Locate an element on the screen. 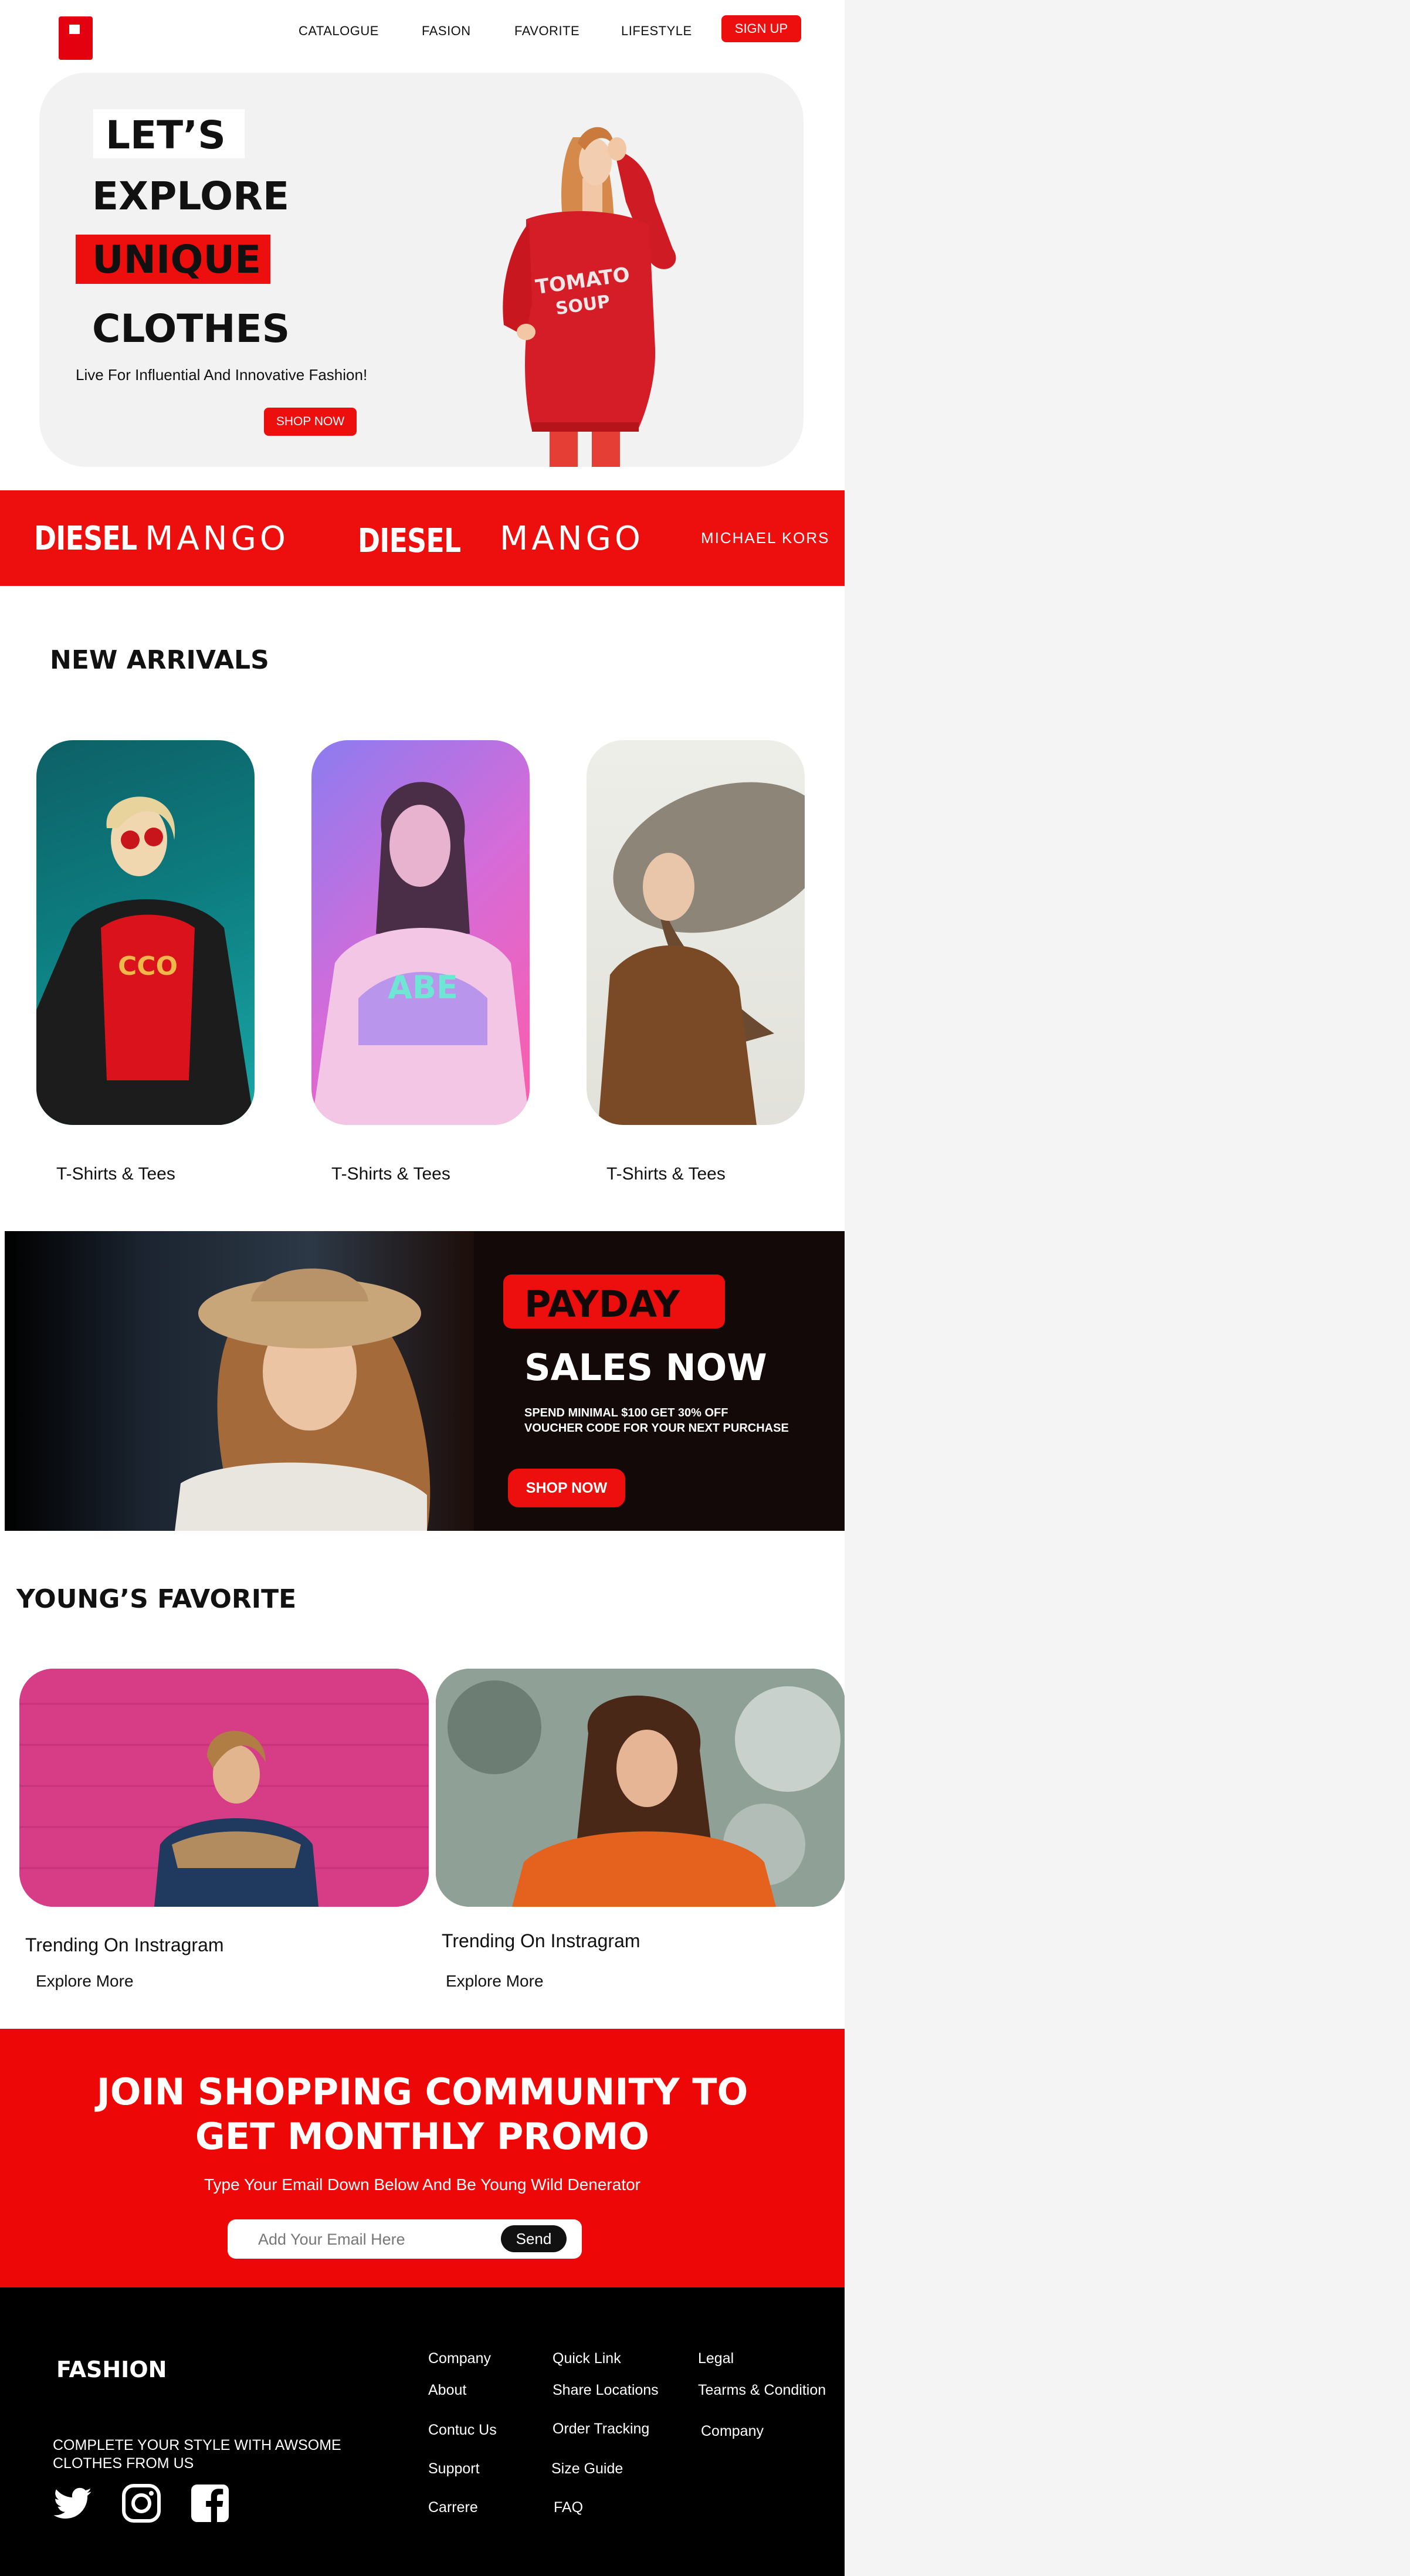  nav-lifestyle: LIFESTYLE is located at coordinates (656, 31).